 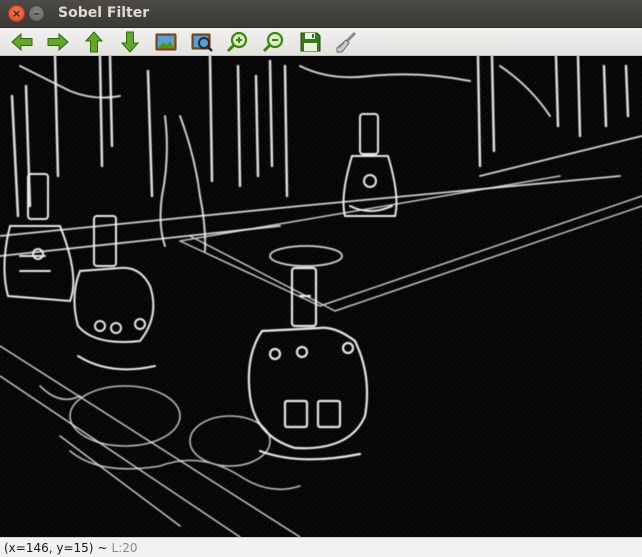 I want to click on arrow-left-icon, so click(x=22, y=41).